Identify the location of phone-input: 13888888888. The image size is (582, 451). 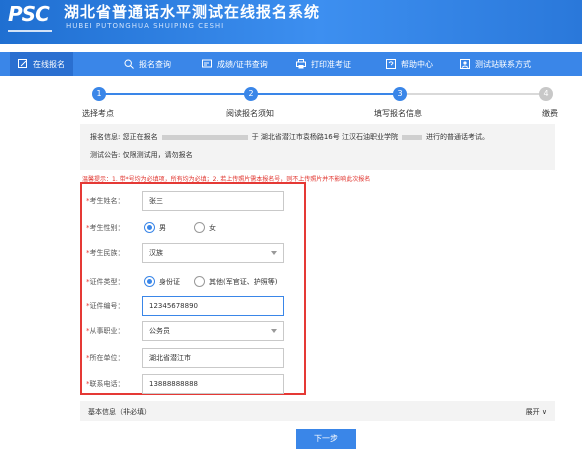
(213, 384).